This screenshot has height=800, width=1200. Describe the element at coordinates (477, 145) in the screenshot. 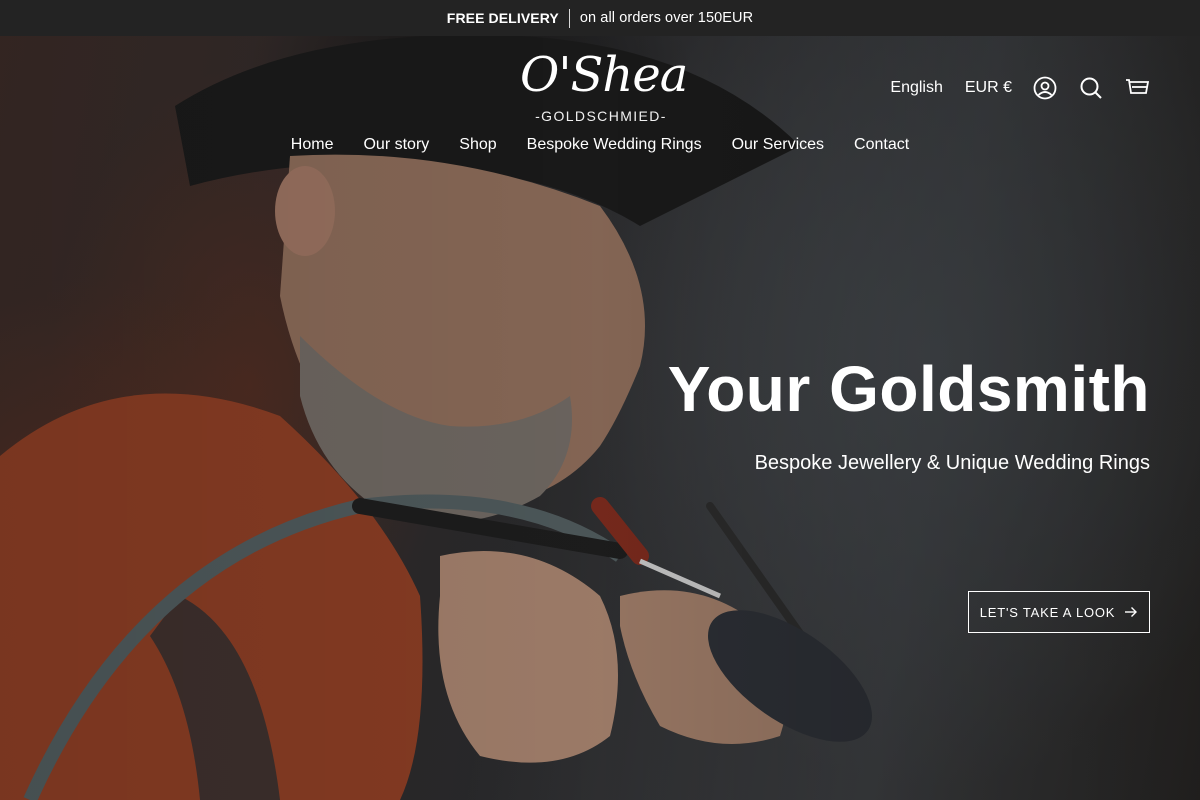

I see `nav-item-shop: Shop` at that location.